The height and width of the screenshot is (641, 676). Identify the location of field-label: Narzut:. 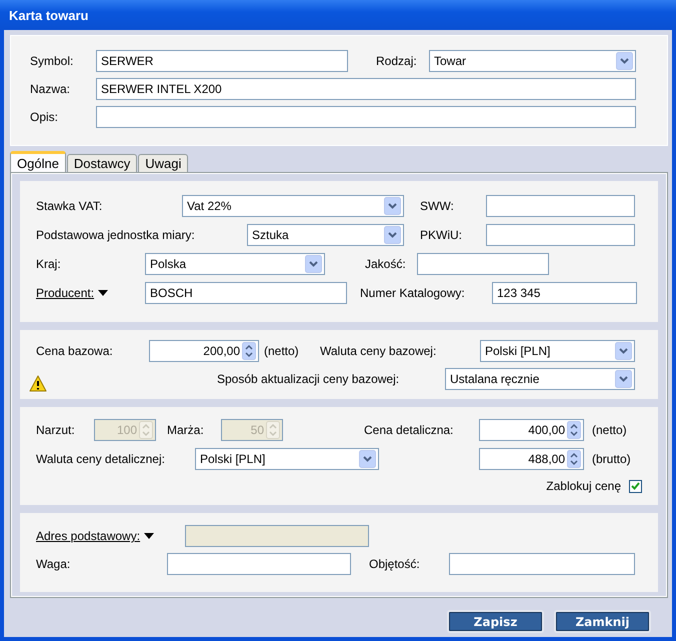
(56, 430).